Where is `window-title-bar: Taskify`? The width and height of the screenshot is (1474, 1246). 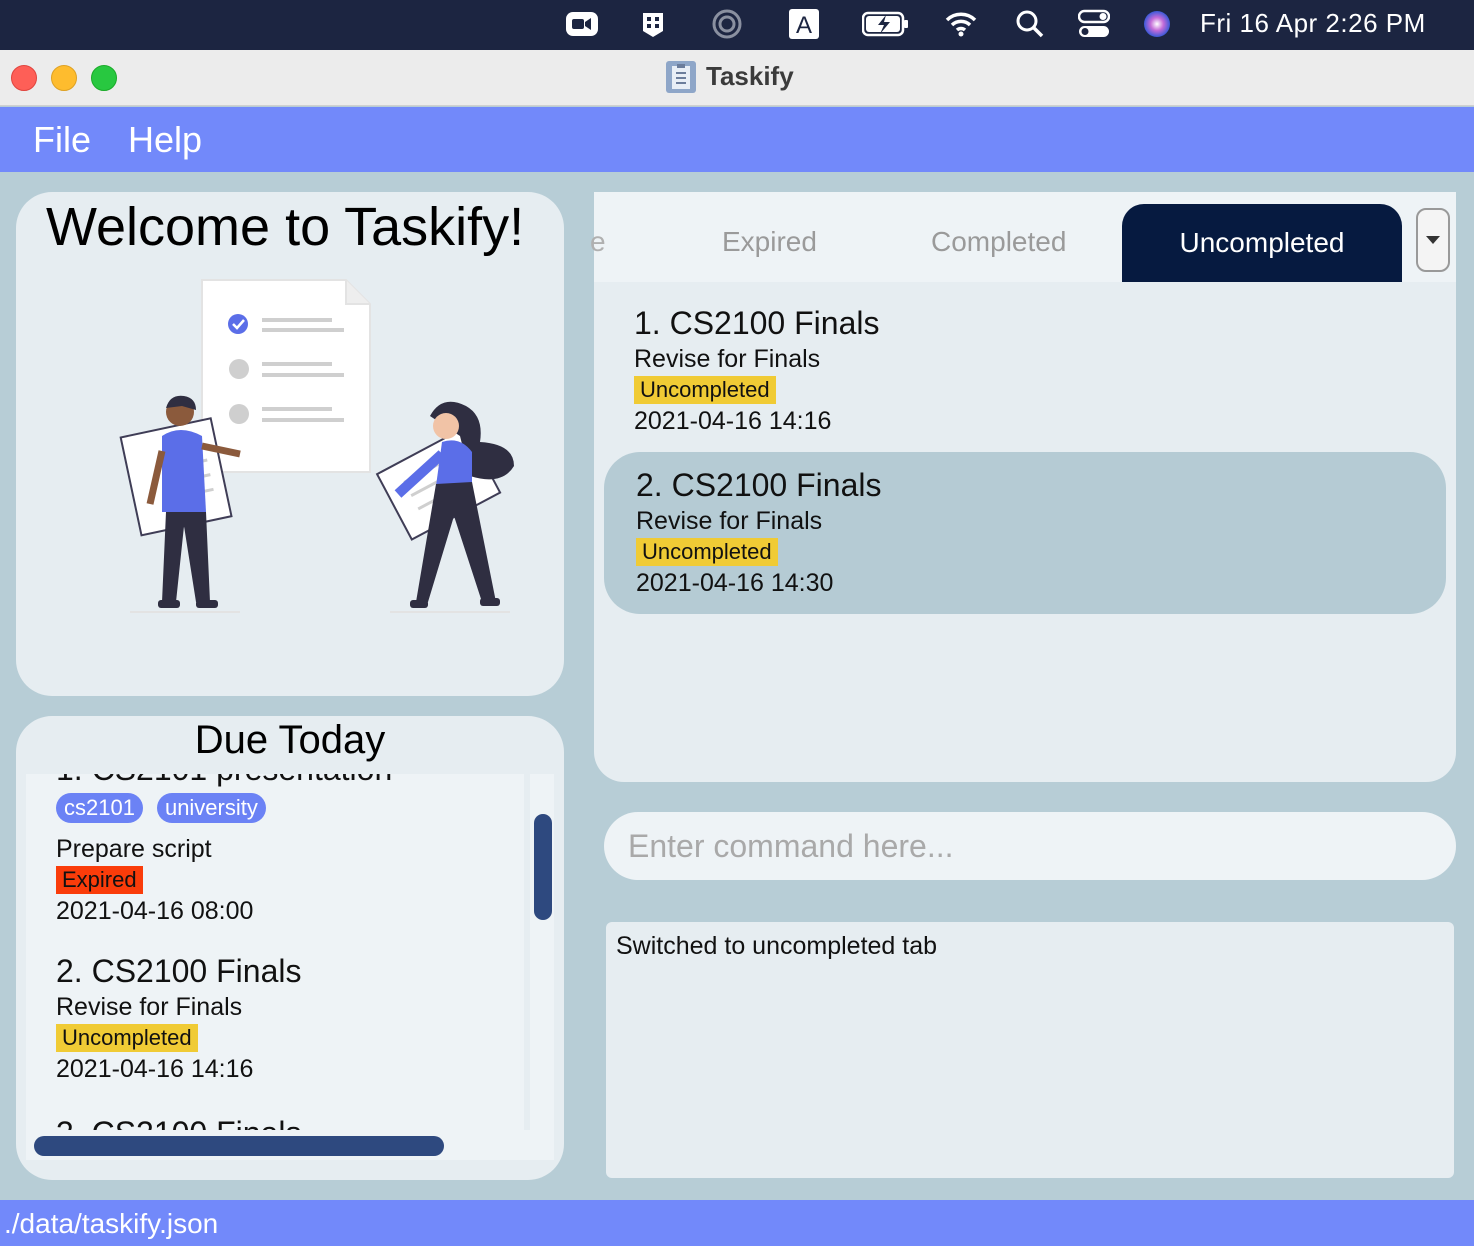
window-title-bar: Taskify is located at coordinates (737, 78).